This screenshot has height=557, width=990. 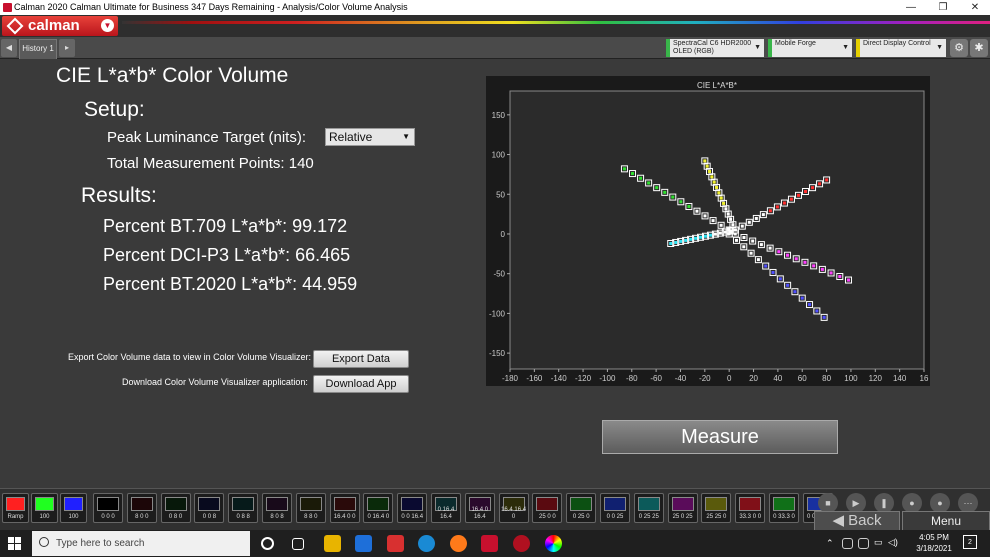 What do you see at coordinates (225, 226) in the screenshot?
I see `result-bt709: Percent BT.709 L*a*b*: 99.172` at bounding box center [225, 226].